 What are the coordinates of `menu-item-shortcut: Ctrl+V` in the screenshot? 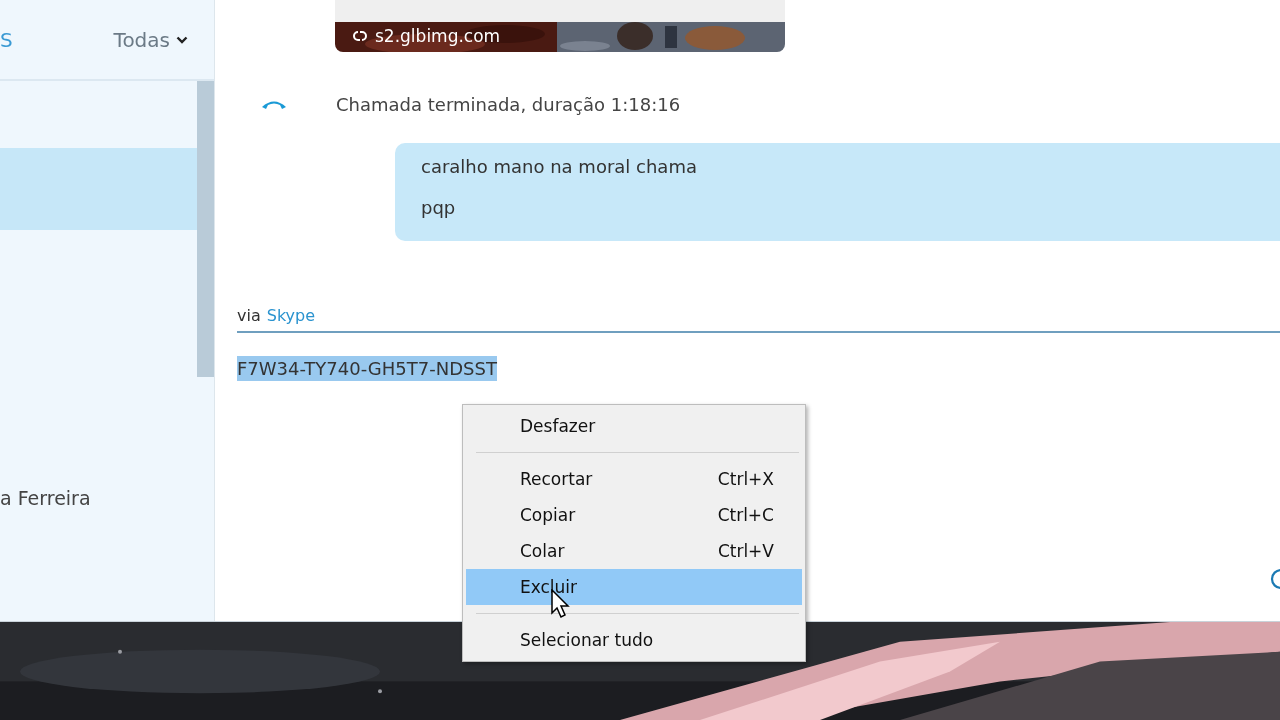 It's located at (745, 551).